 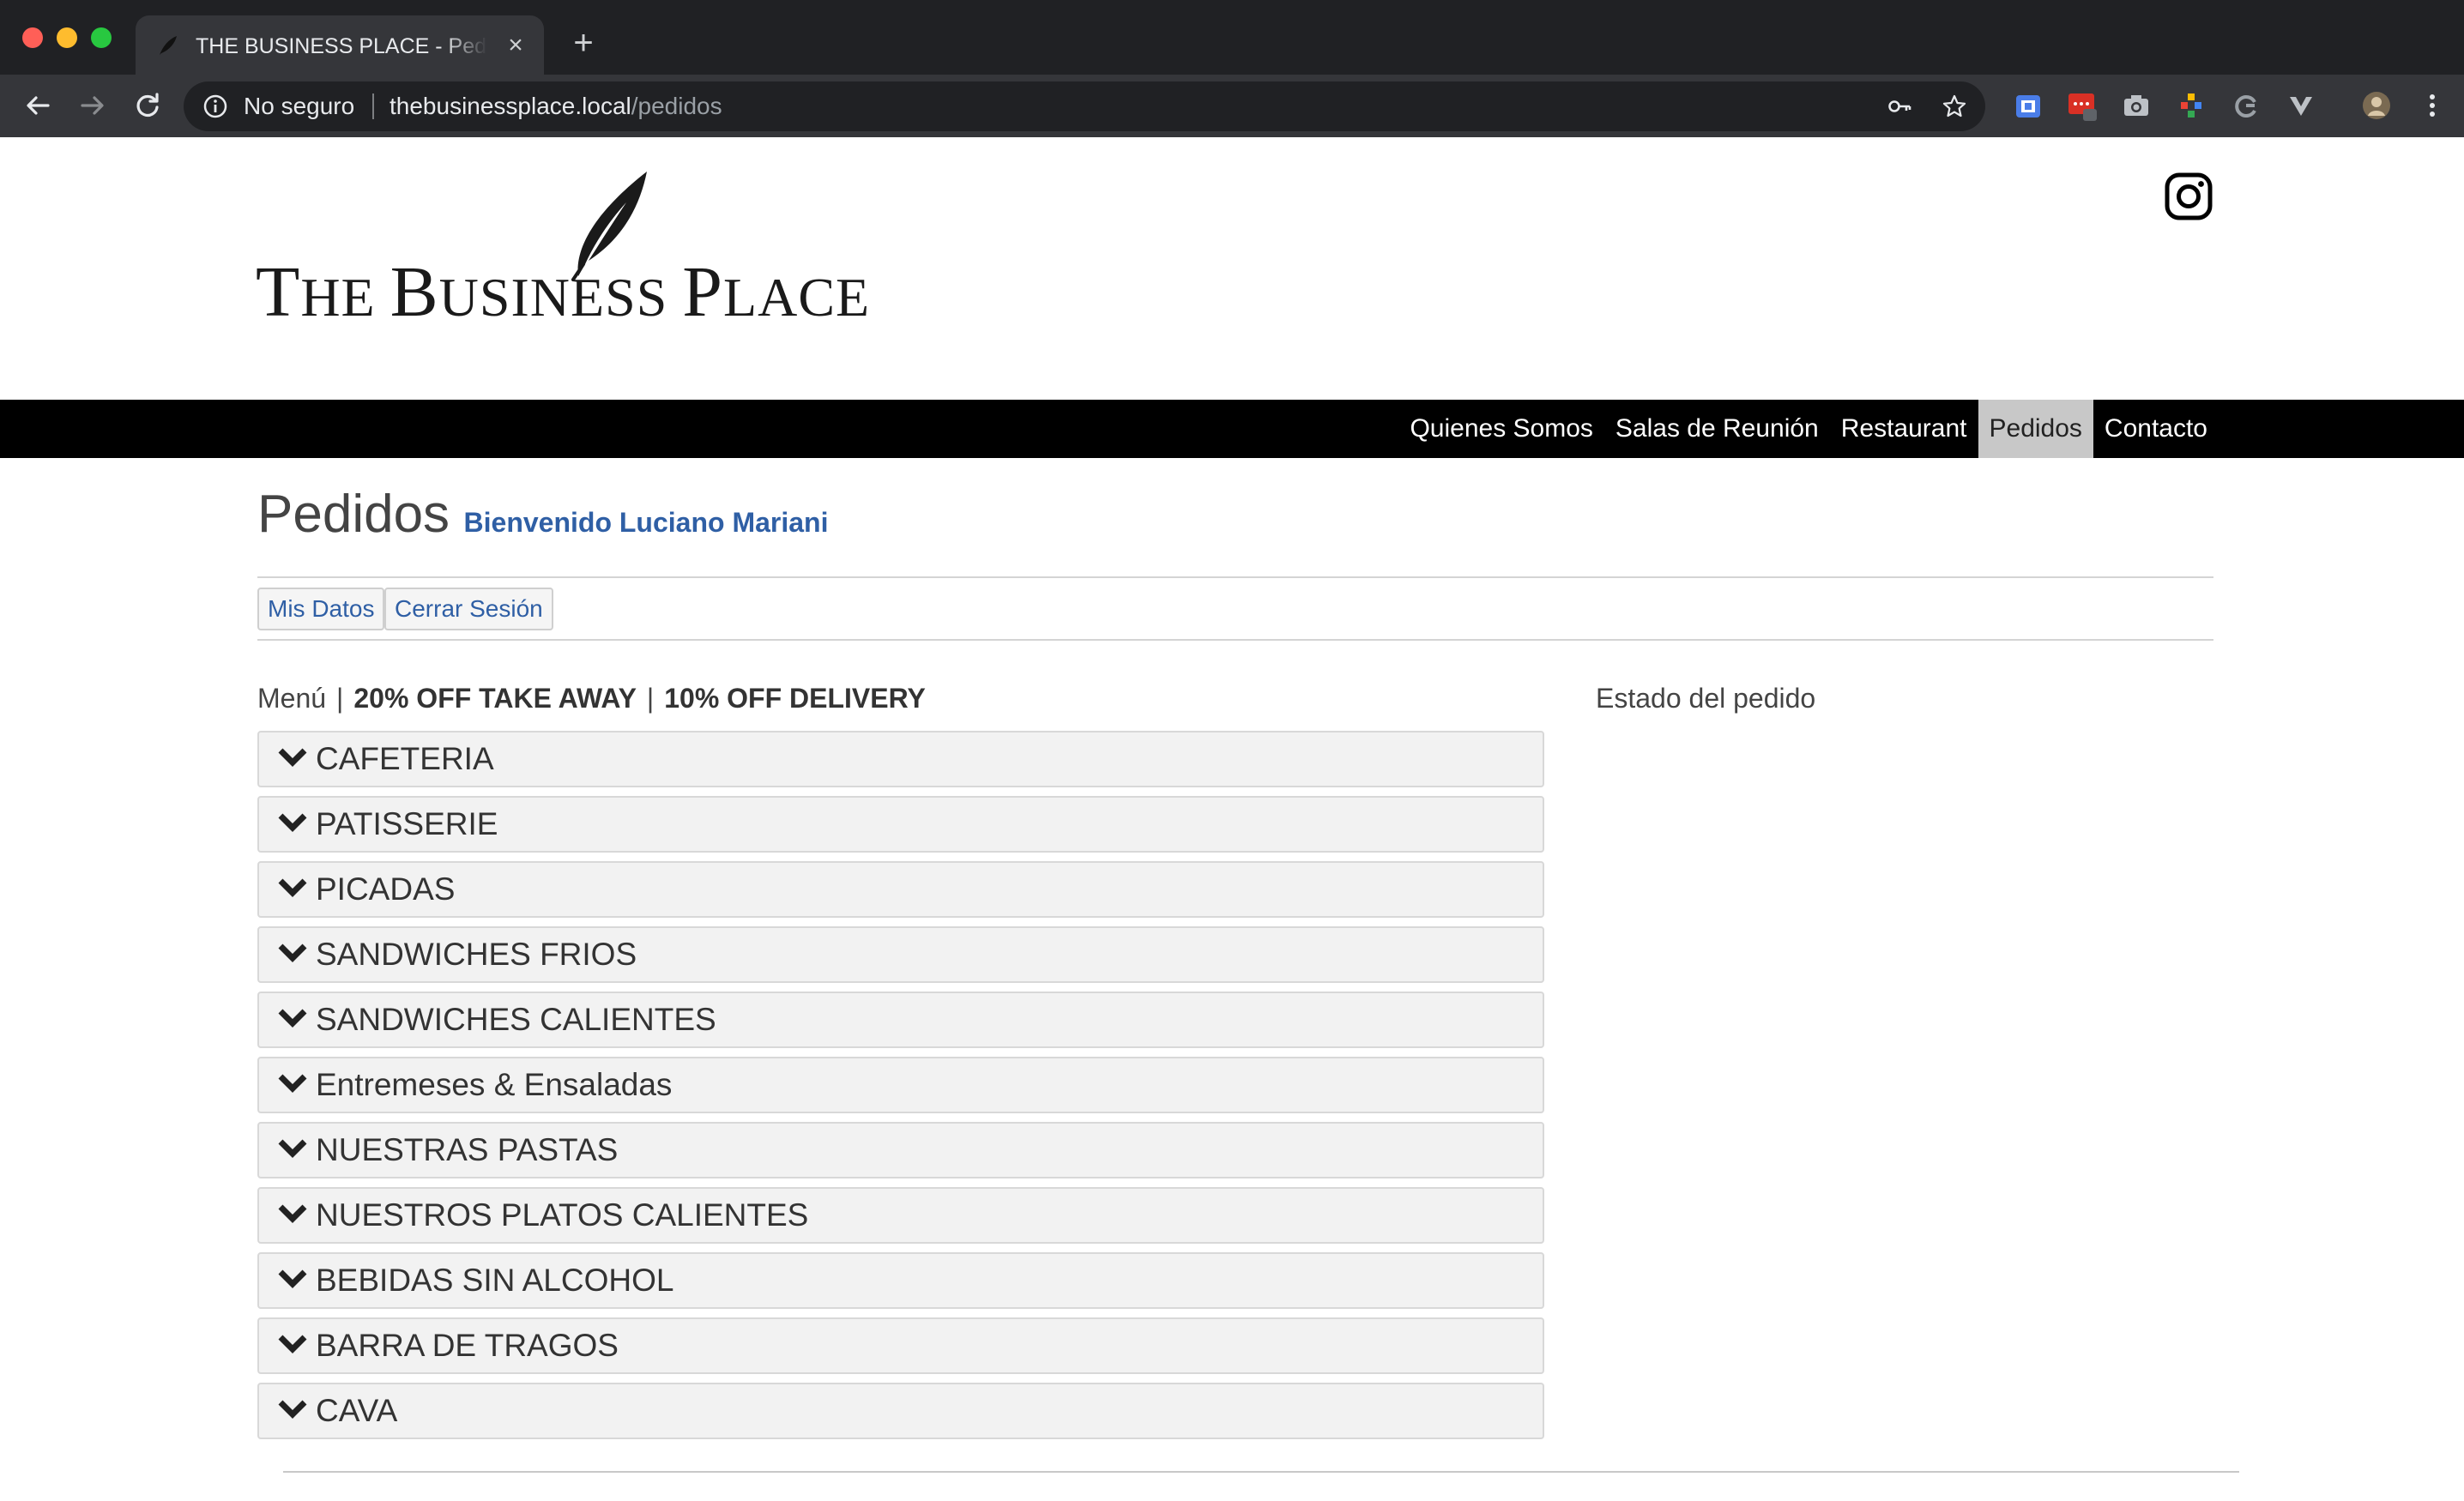 What do you see at coordinates (101, 38) in the screenshot?
I see `maximize-window-button` at bounding box center [101, 38].